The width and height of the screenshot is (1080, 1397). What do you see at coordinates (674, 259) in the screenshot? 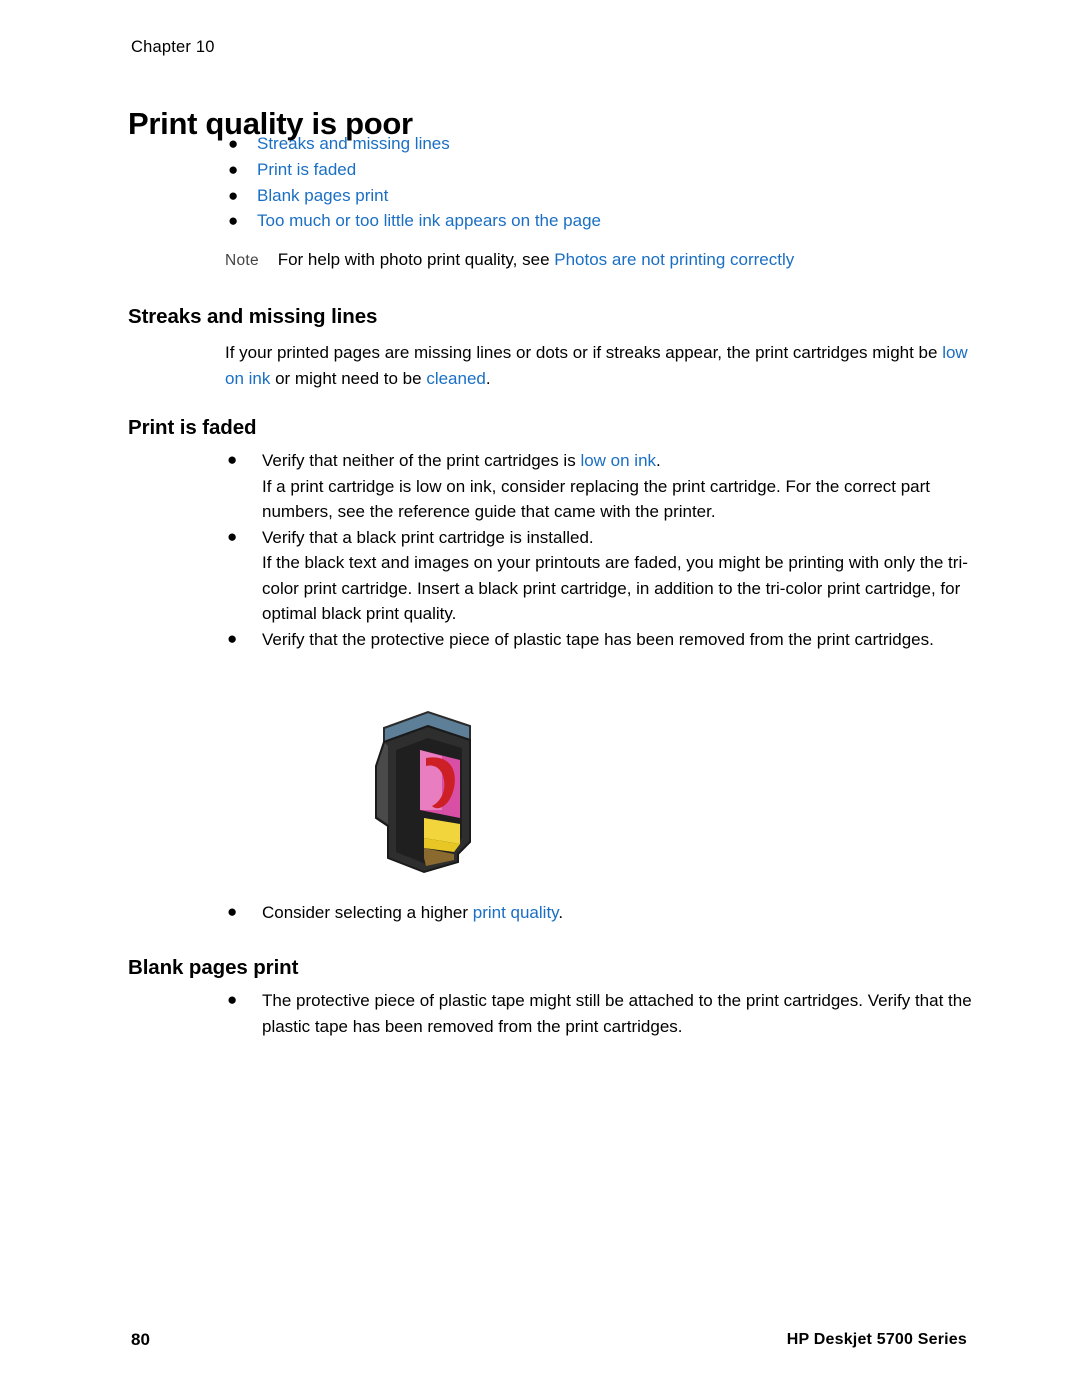
I see `note-link: Photos are not printing correctly` at bounding box center [674, 259].